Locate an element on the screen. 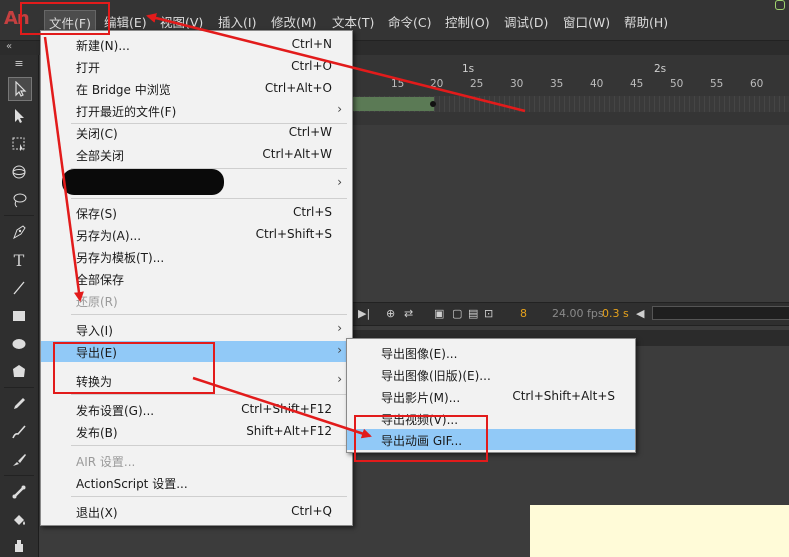 This screenshot has height=557, width=789. ink-bottle-tool-icon is located at coordinates (19, 546).